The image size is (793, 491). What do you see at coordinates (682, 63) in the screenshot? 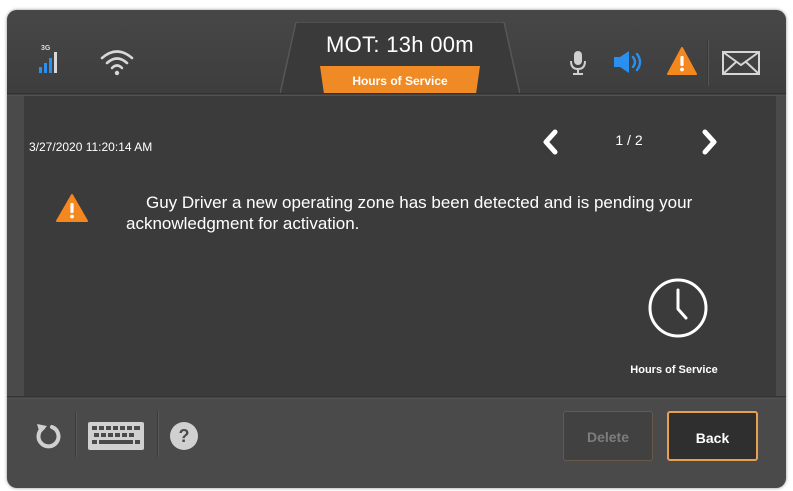
I see `alert-icon` at bounding box center [682, 63].